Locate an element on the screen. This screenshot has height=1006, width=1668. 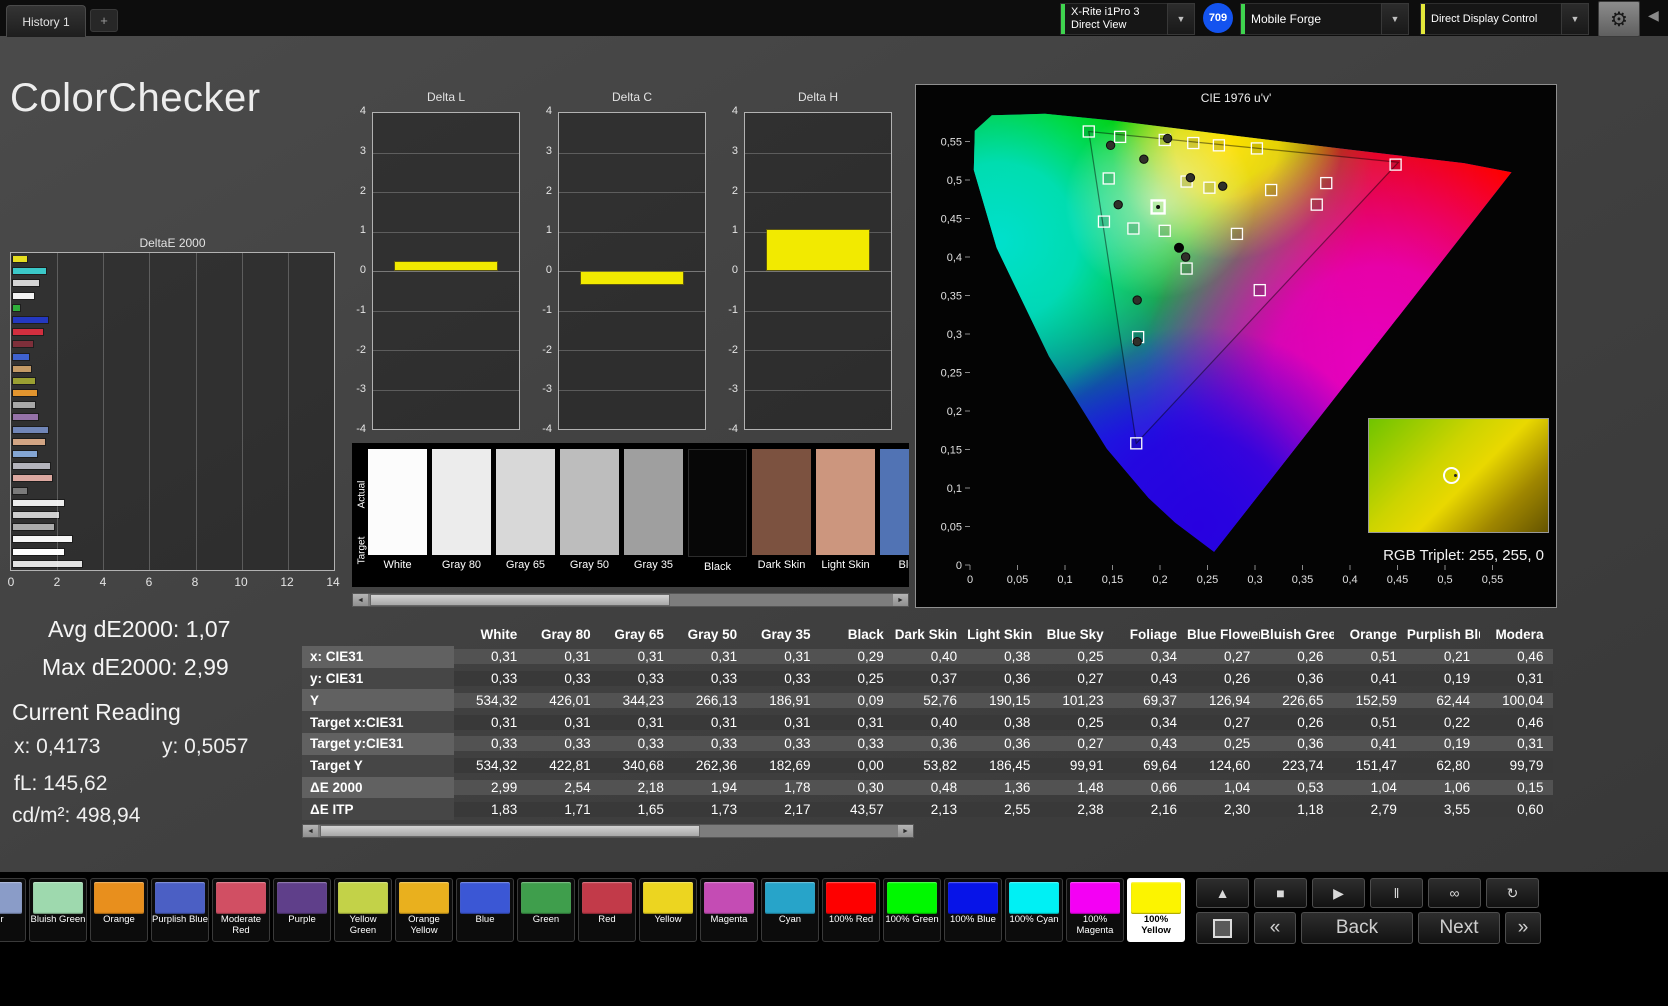
patch-button: 100% Blue is located at coordinates (973, 910).